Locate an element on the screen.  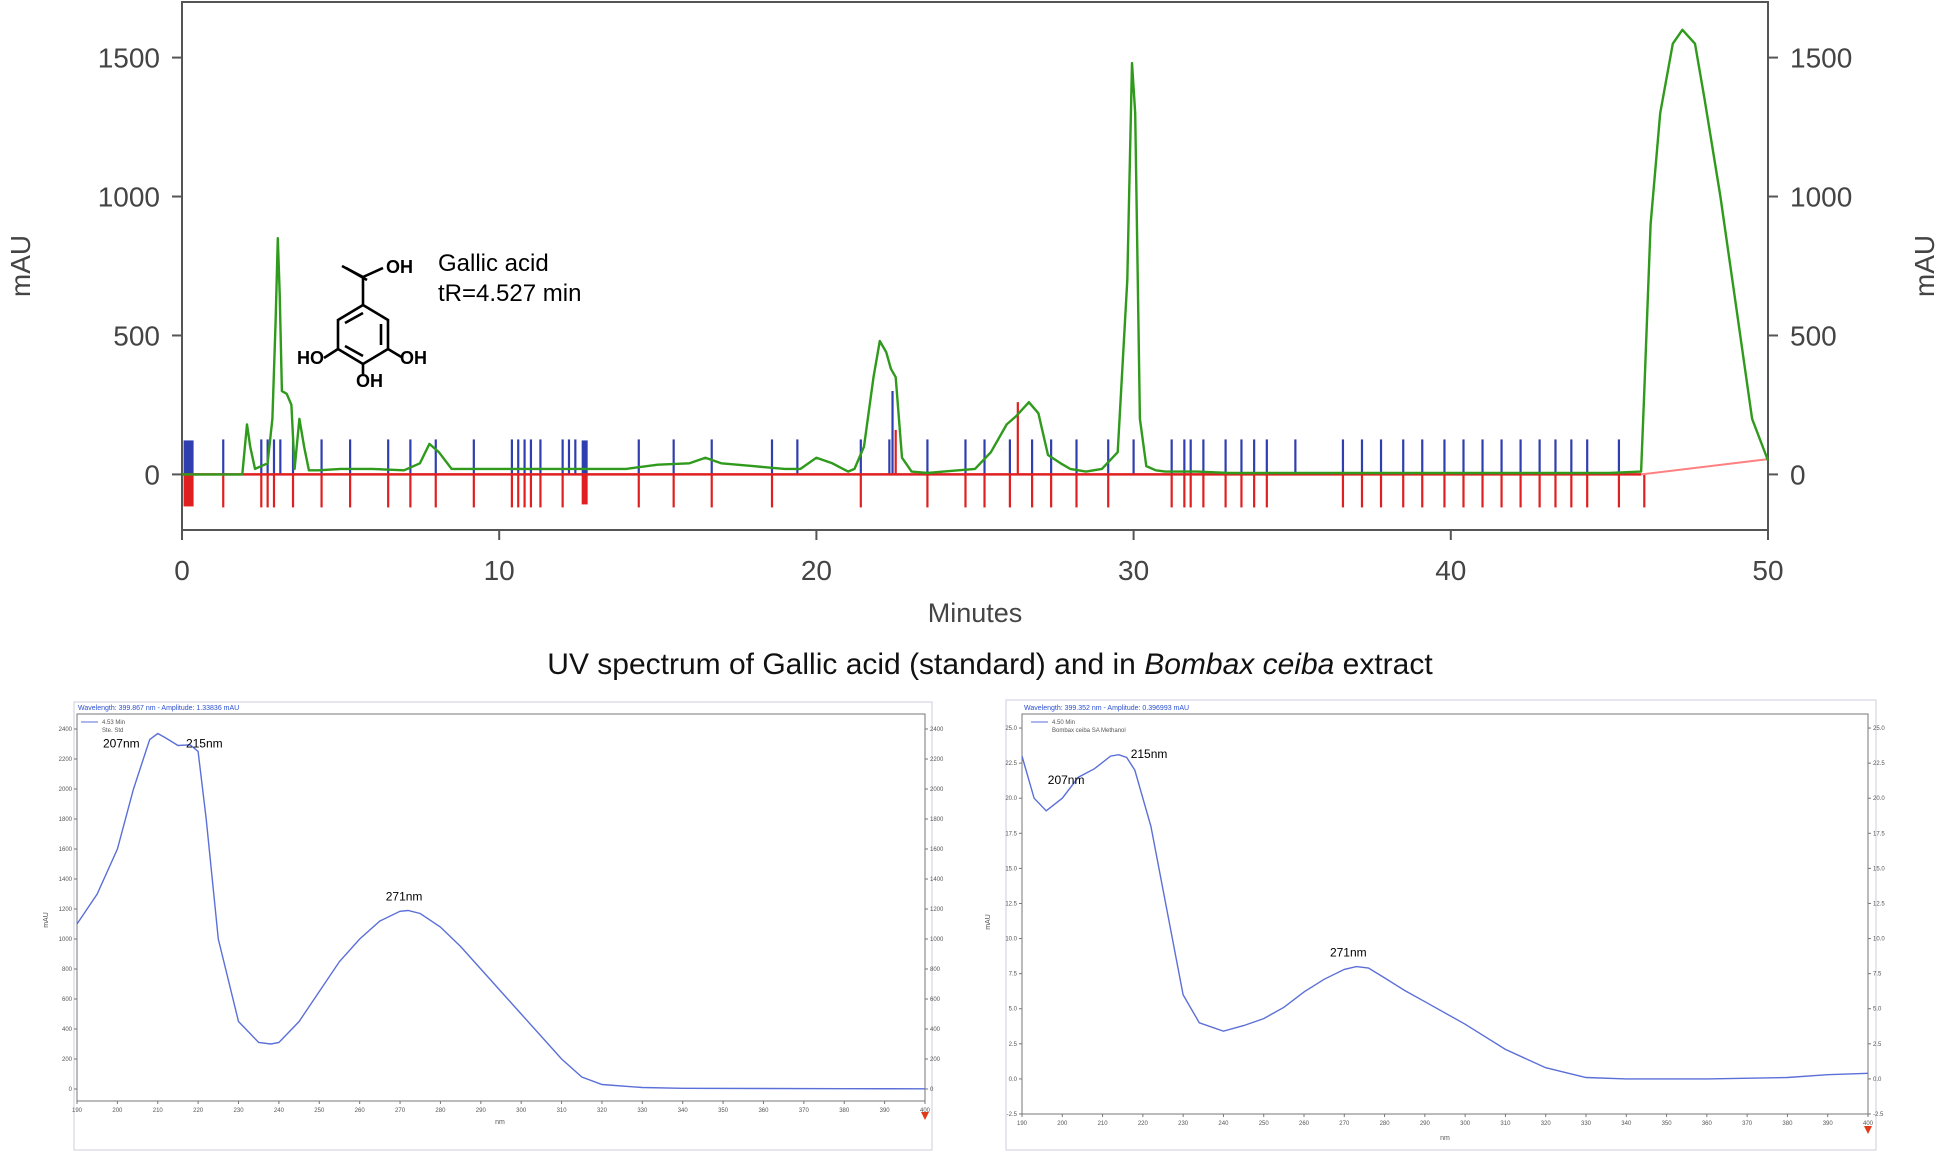
uv1-x-tick-label: 390 is located at coordinates (885, 1111).